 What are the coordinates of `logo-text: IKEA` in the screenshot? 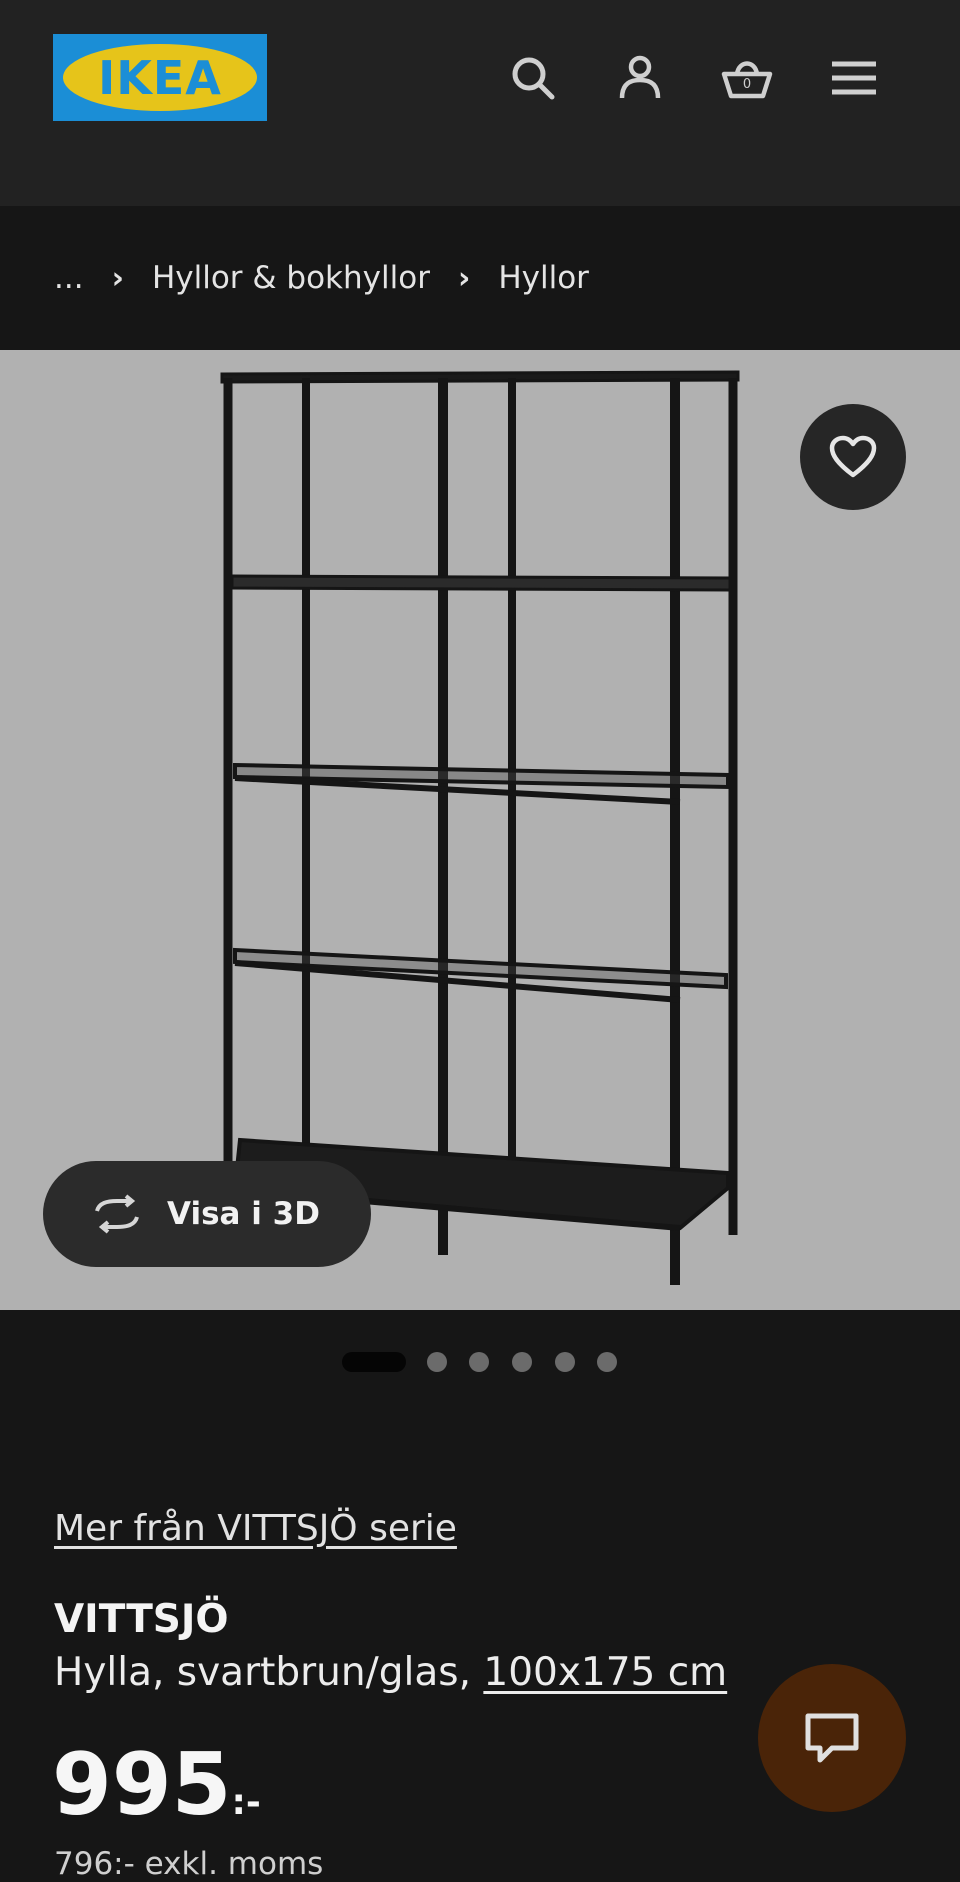 It's located at (160, 77).